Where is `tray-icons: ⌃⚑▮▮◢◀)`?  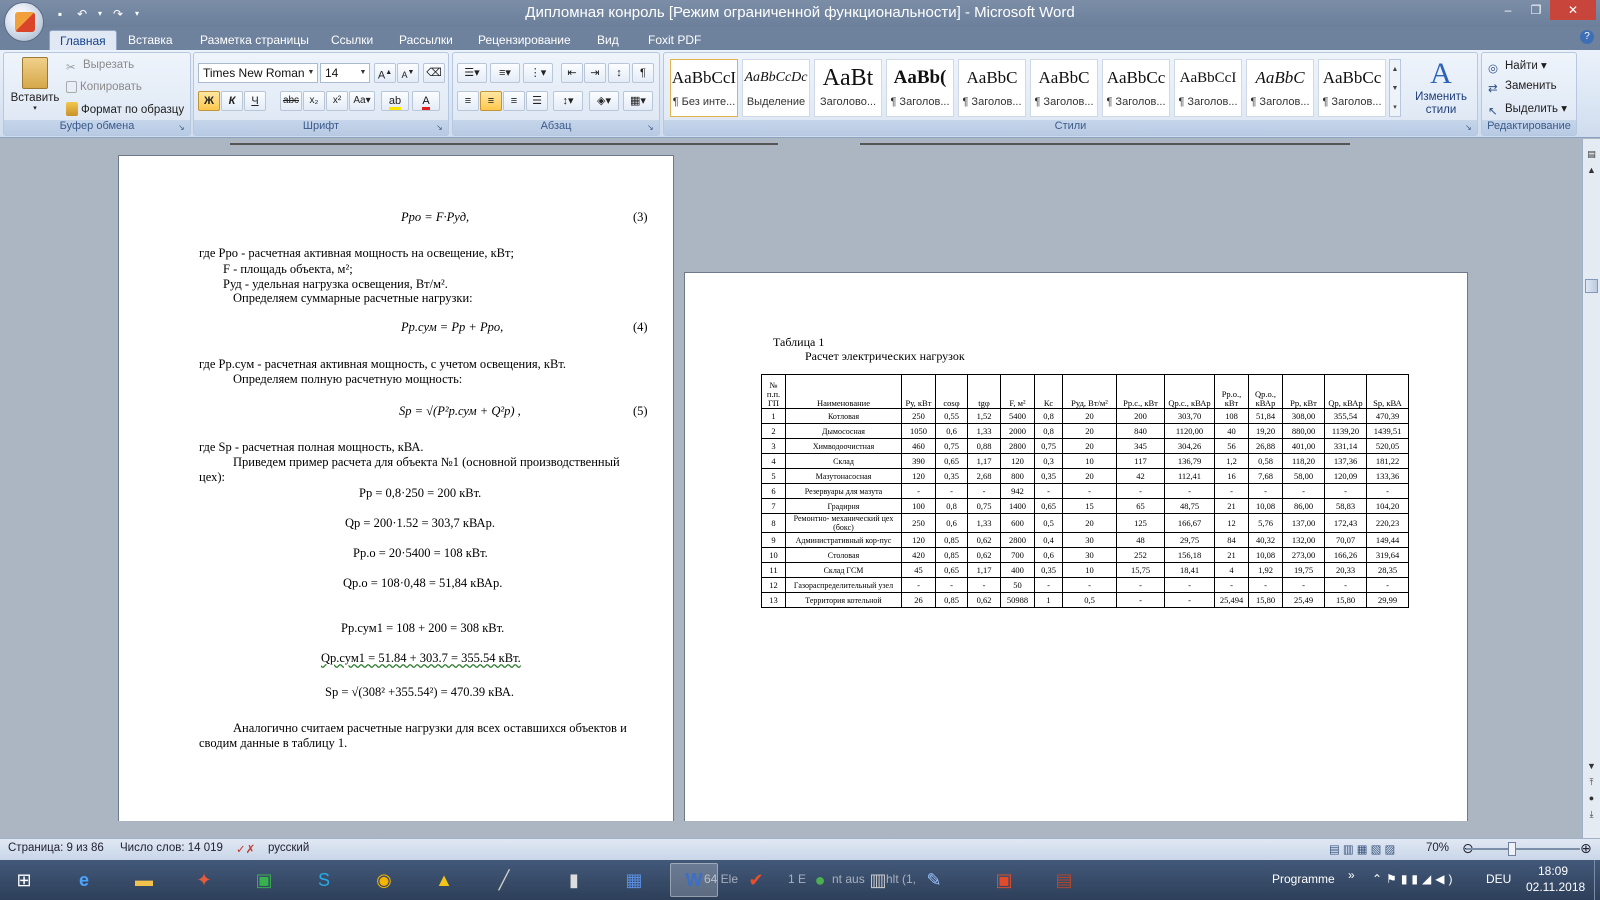
tray-icons: ⌃⚑▮▮◢◀) is located at coordinates (1414, 879).